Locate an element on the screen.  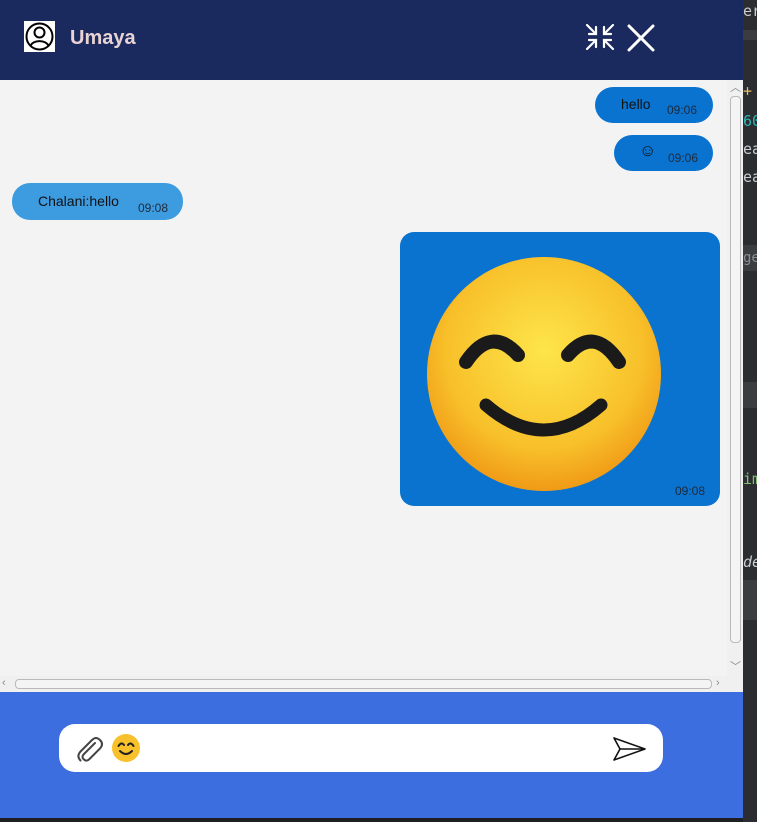
scroll-up-arrow-icon: ︿ is located at coordinates (735, 88).